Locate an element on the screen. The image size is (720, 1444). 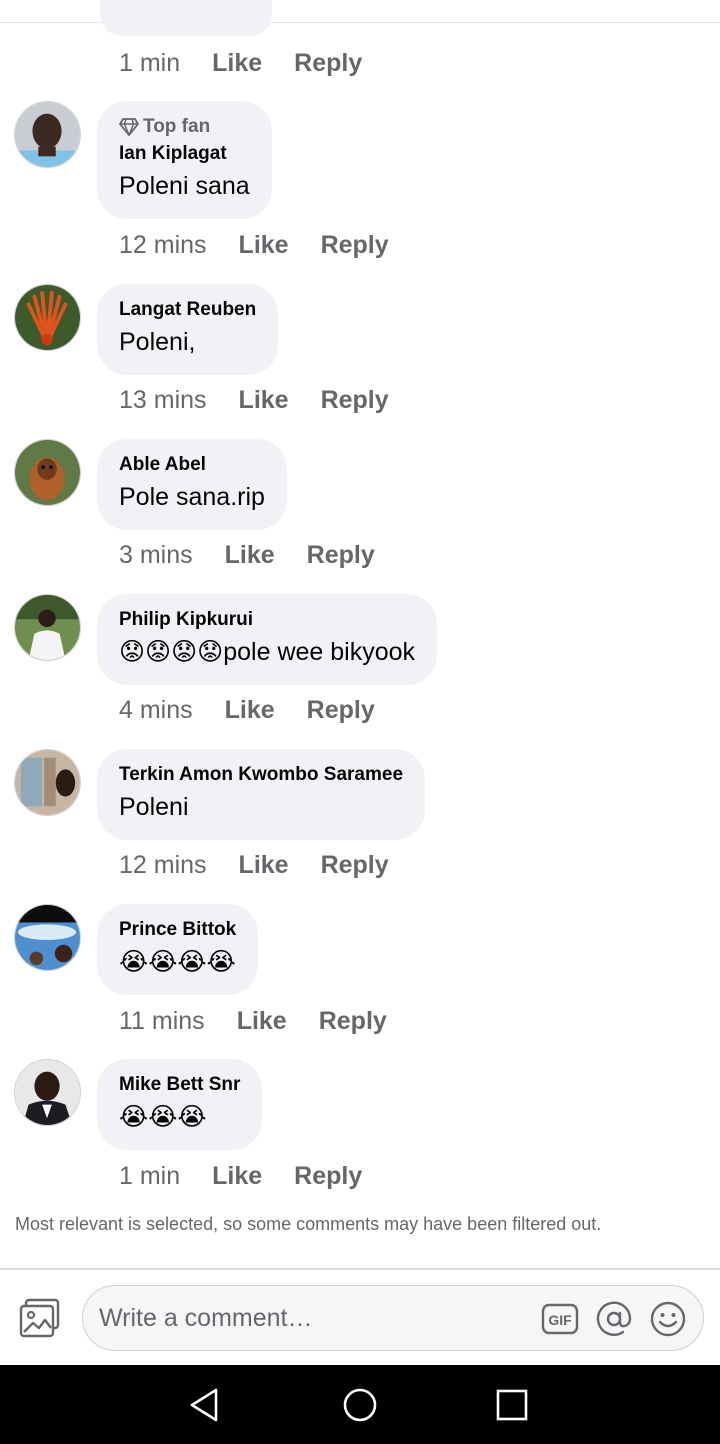
comment-text: Poleni sana is located at coordinates (184, 186).